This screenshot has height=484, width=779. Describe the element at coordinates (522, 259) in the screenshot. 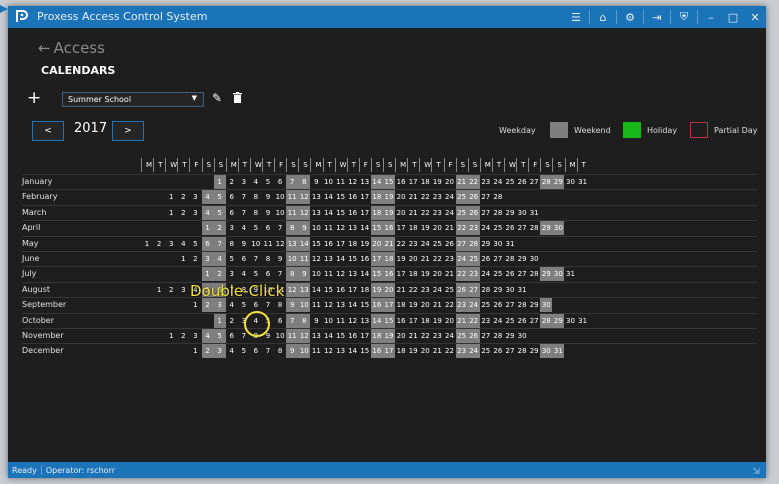

I see `day-cell: 29` at that location.